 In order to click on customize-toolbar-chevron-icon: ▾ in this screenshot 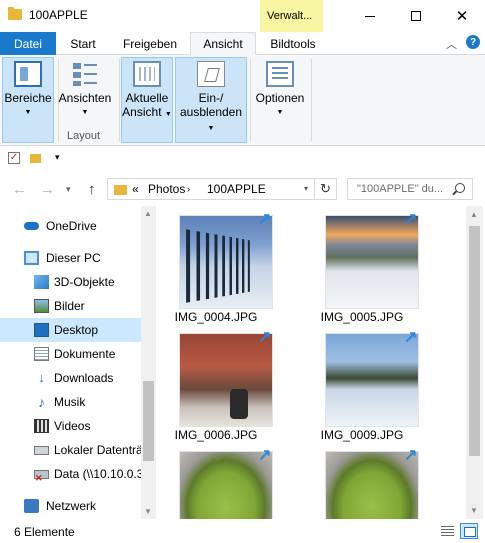, I will do `click(57, 157)`.